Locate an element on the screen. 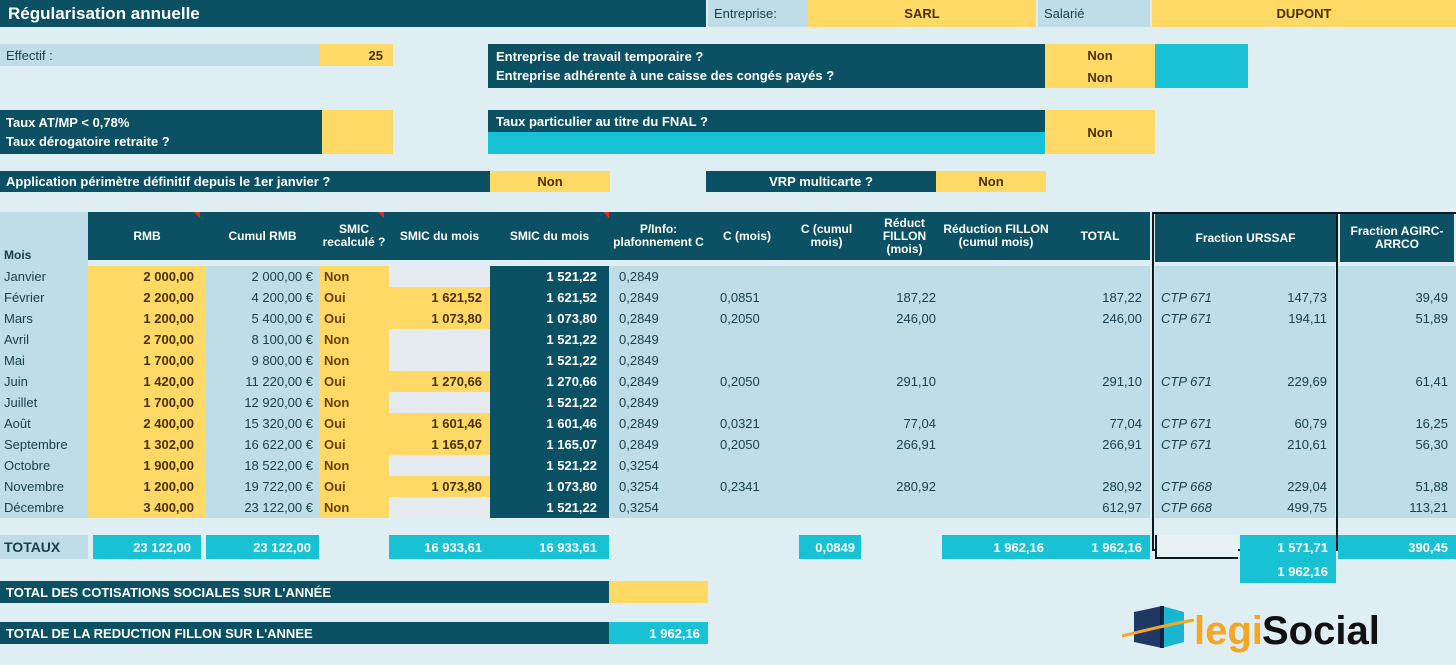 The width and height of the screenshot is (1456, 665). cell-smic-du-mois-recalc: 1 601,46 is located at coordinates (439, 423).